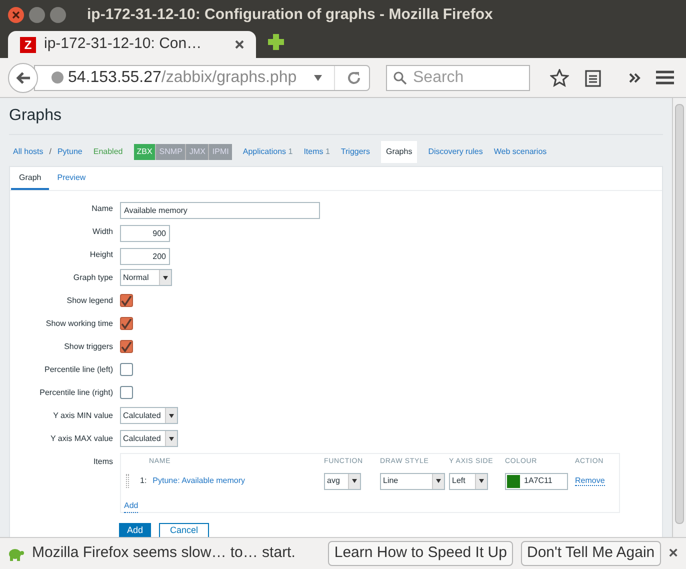 The height and width of the screenshot is (569, 686). What do you see at coordinates (78, 370) in the screenshot?
I see `field-label: Percentile line (left)` at bounding box center [78, 370].